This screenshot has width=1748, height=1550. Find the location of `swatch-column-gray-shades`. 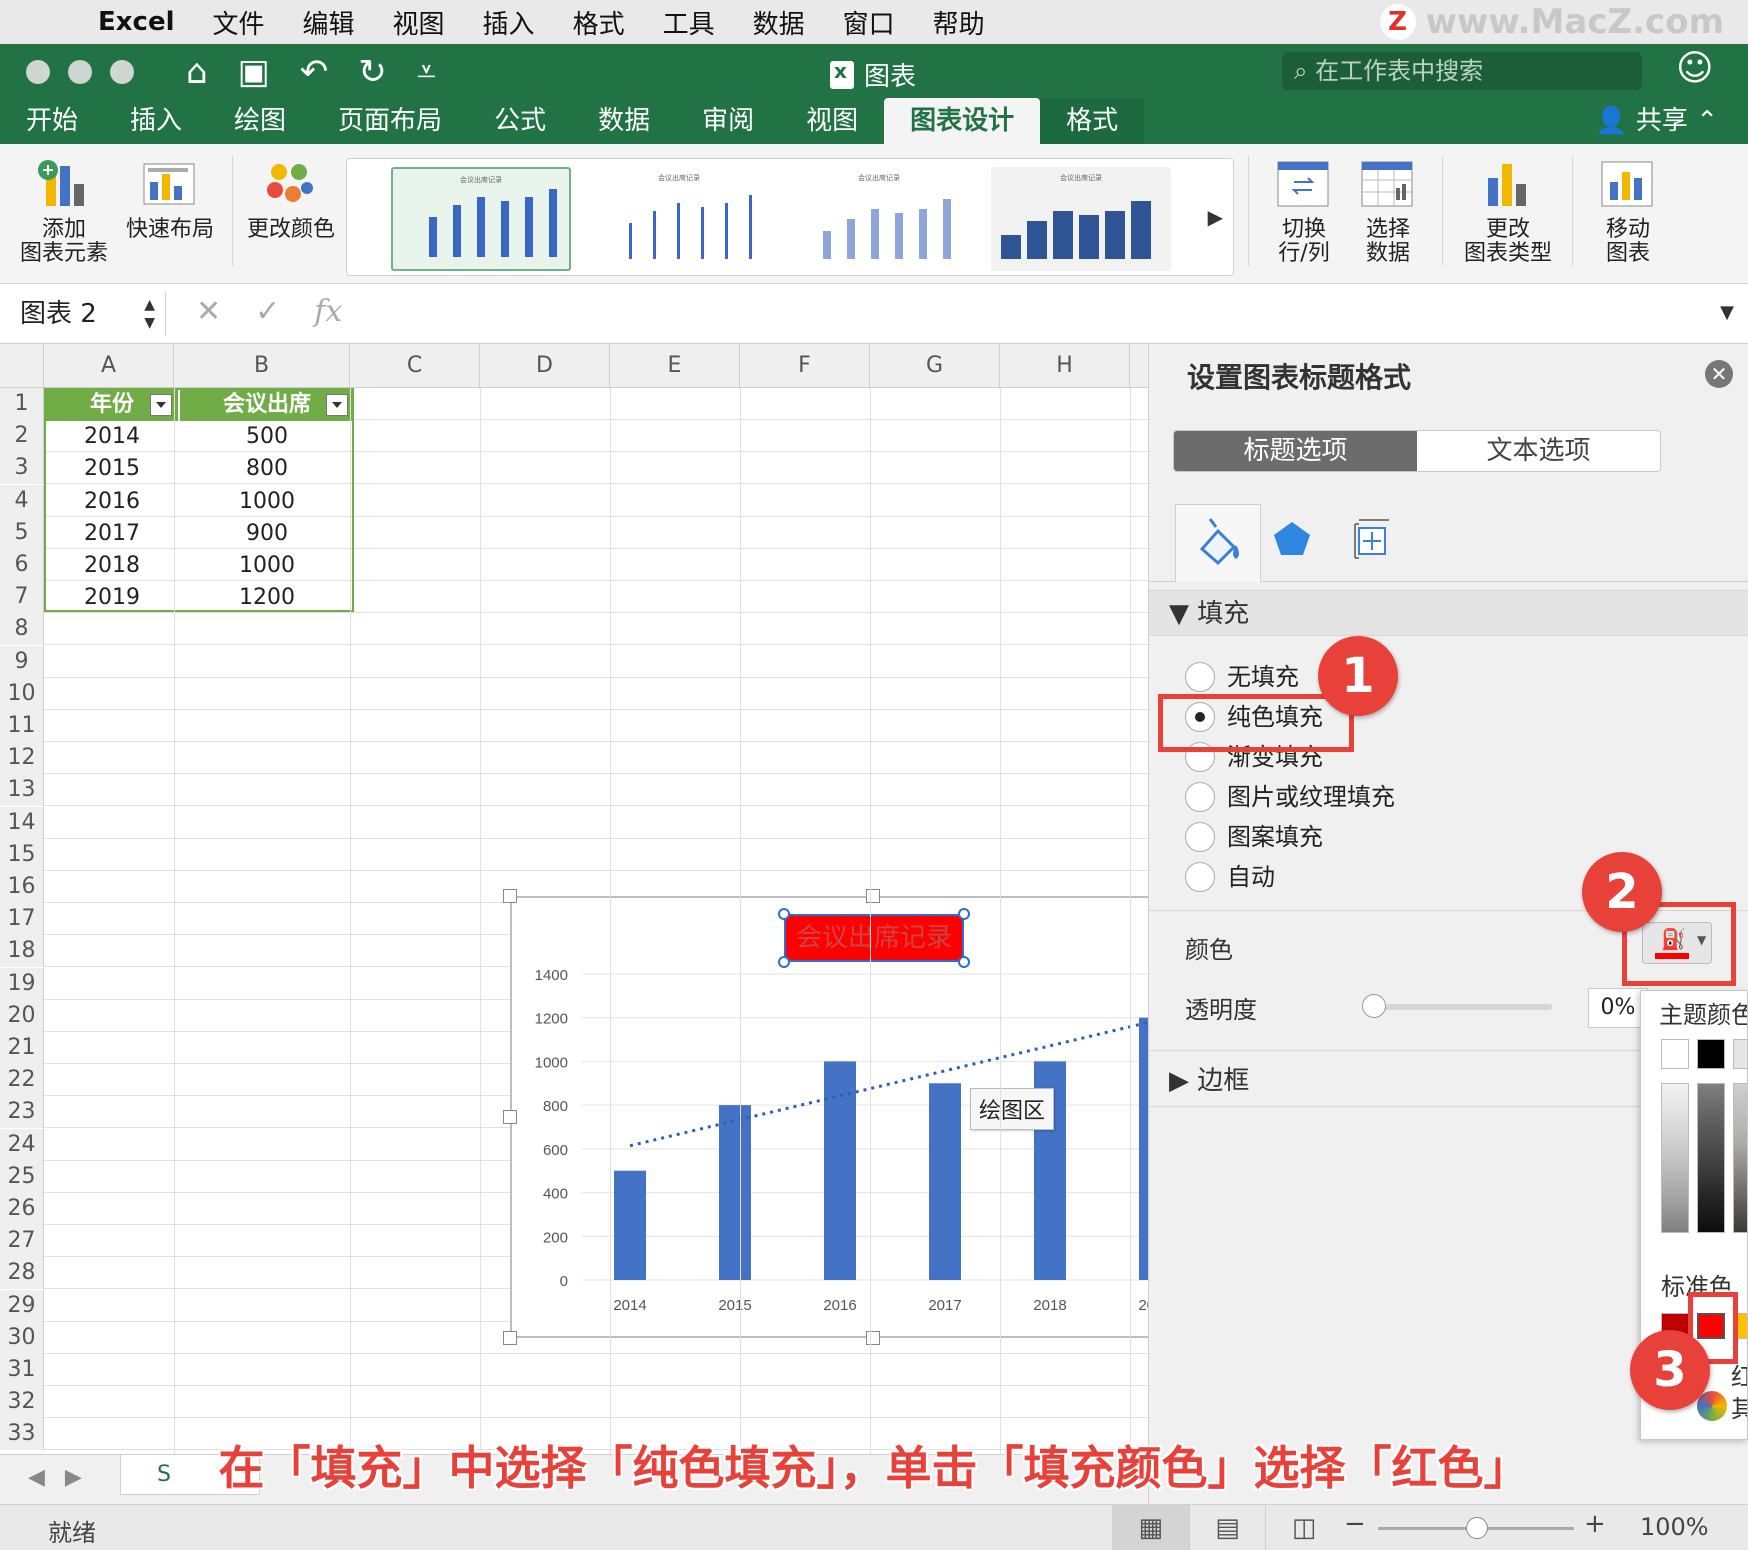

swatch-column-gray-shades is located at coordinates (1740, 1158).